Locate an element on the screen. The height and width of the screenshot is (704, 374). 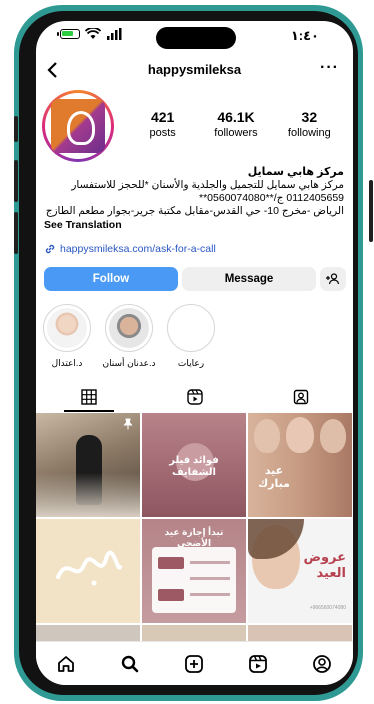
nav-new-post is located at coordinates (194, 664).